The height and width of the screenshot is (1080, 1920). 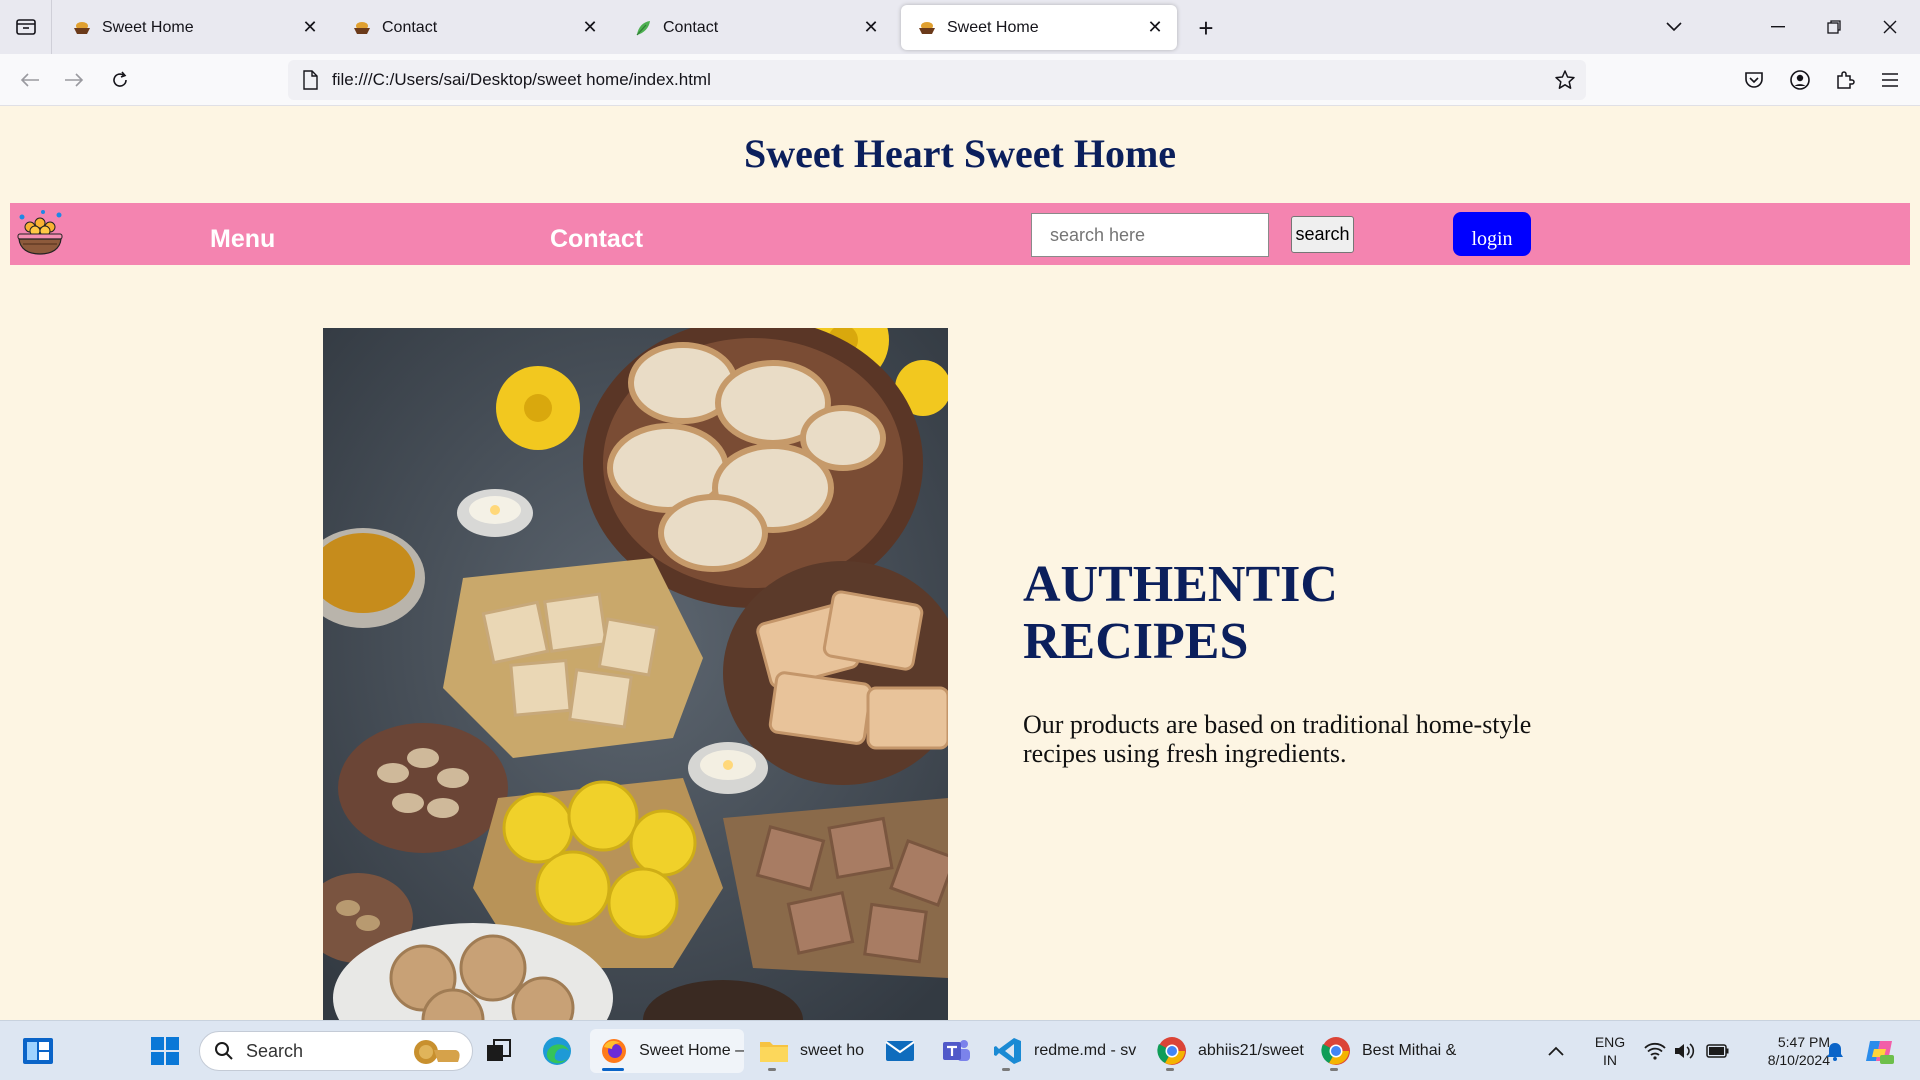 I want to click on nav-link-contact: Contact, so click(x=596, y=239).